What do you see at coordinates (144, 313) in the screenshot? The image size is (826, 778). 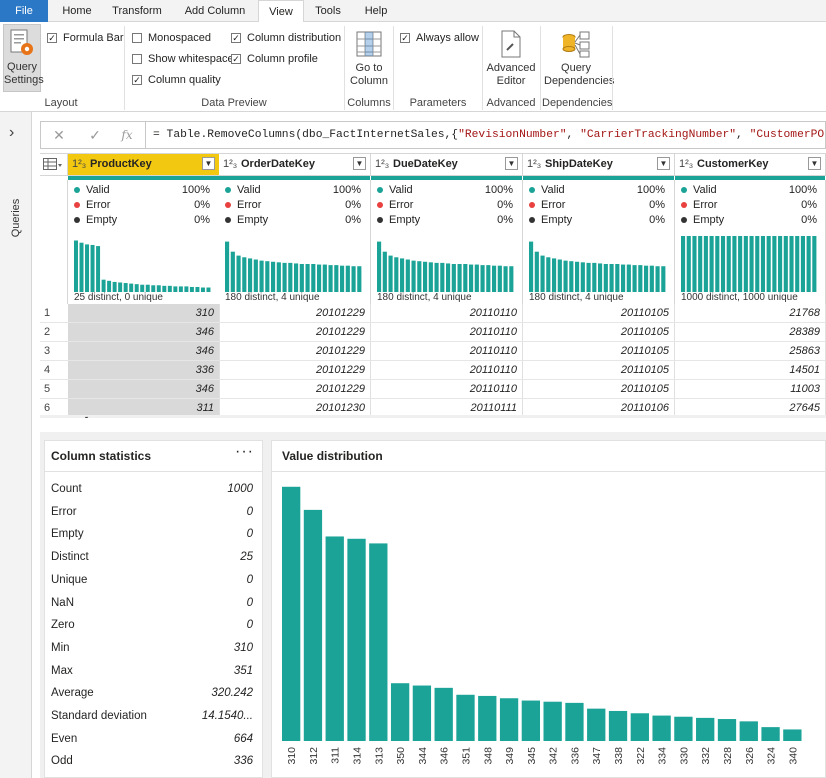 I see `table-cell: 310` at bounding box center [144, 313].